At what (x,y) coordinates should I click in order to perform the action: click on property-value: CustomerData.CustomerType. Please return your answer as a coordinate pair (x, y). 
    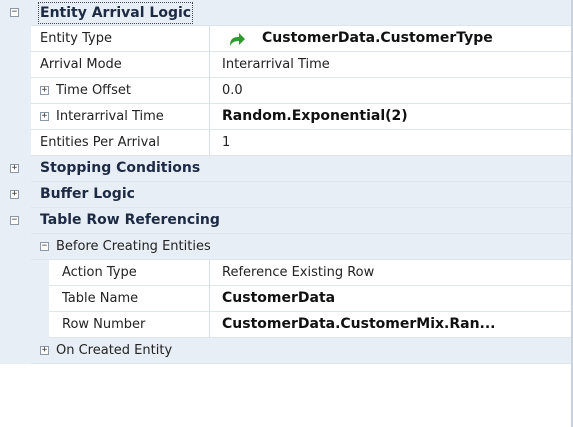
    Looking at the image, I should click on (417, 38).